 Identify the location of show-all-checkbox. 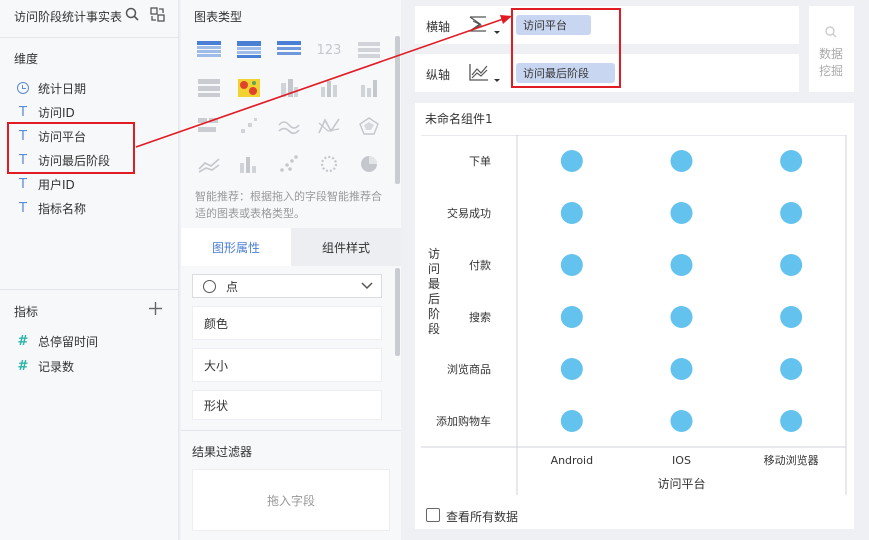
(433, 515).